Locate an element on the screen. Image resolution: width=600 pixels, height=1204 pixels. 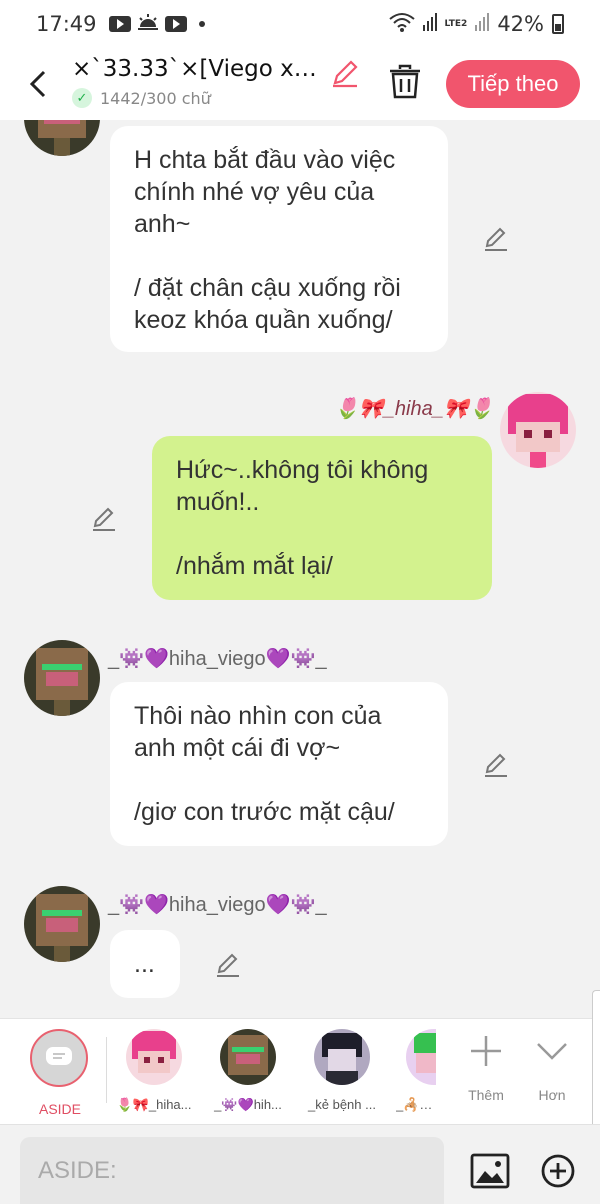
add-character-button: Thêm is located at coordinates (486, 1068).